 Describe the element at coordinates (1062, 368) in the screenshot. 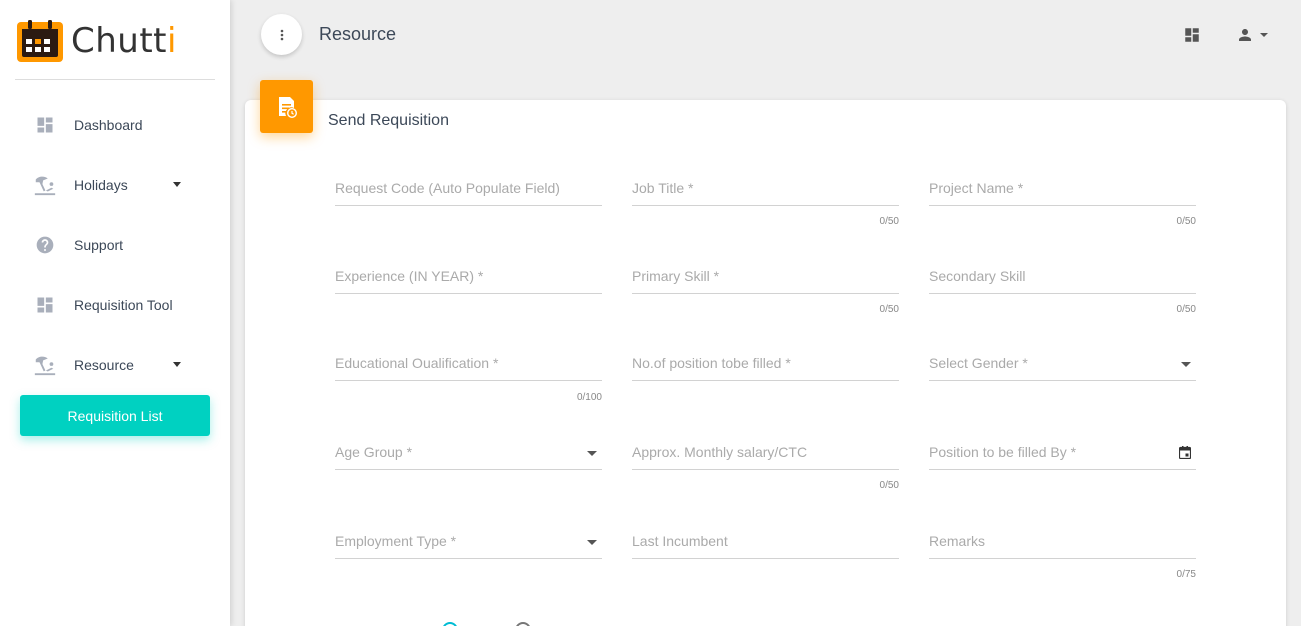

I see `gender-select: Select Gender *` at that location.